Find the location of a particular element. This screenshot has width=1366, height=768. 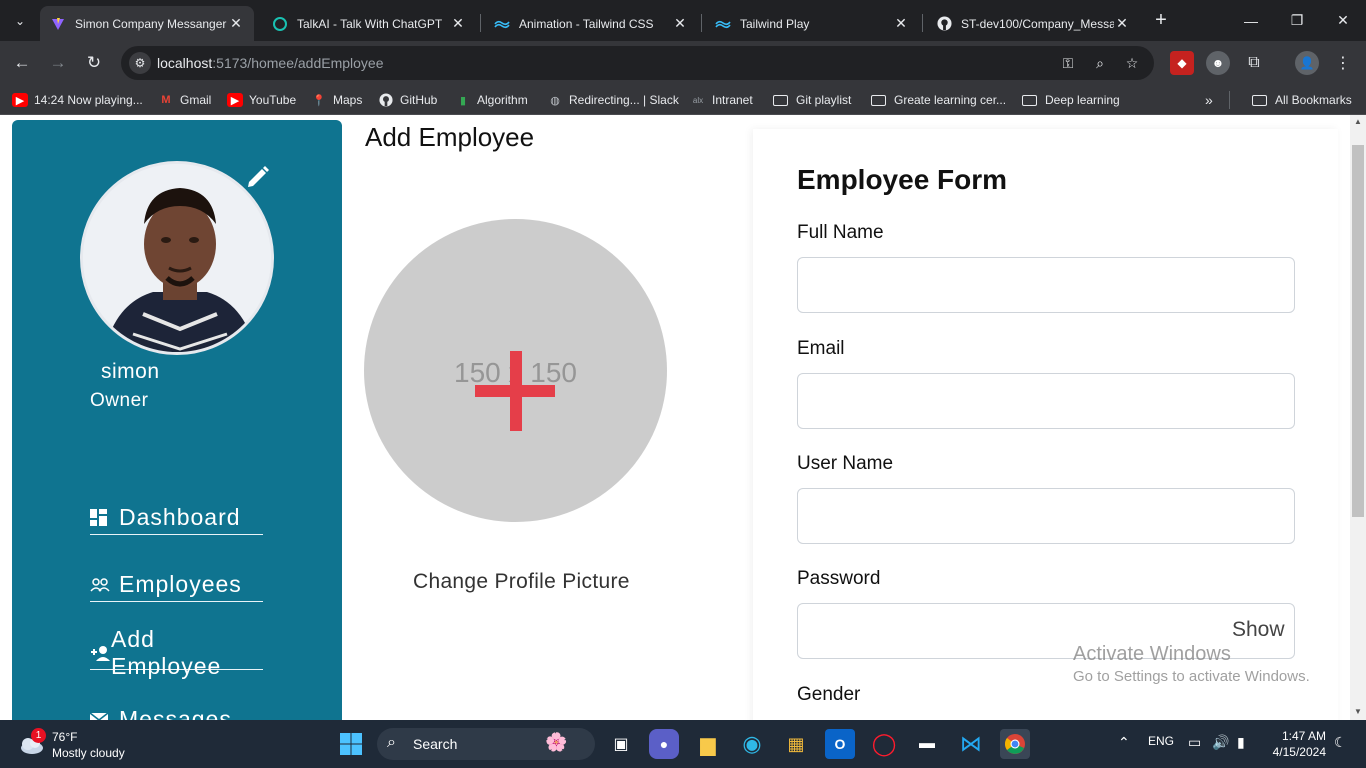

profile-avatar-icon: 👤 is located at coordinates (1307, 63).